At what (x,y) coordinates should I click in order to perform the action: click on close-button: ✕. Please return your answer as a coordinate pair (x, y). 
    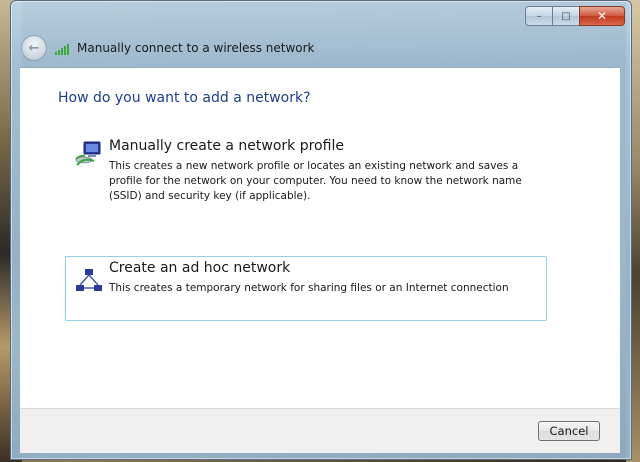
    Looking at the image, I should click on (602, 16).